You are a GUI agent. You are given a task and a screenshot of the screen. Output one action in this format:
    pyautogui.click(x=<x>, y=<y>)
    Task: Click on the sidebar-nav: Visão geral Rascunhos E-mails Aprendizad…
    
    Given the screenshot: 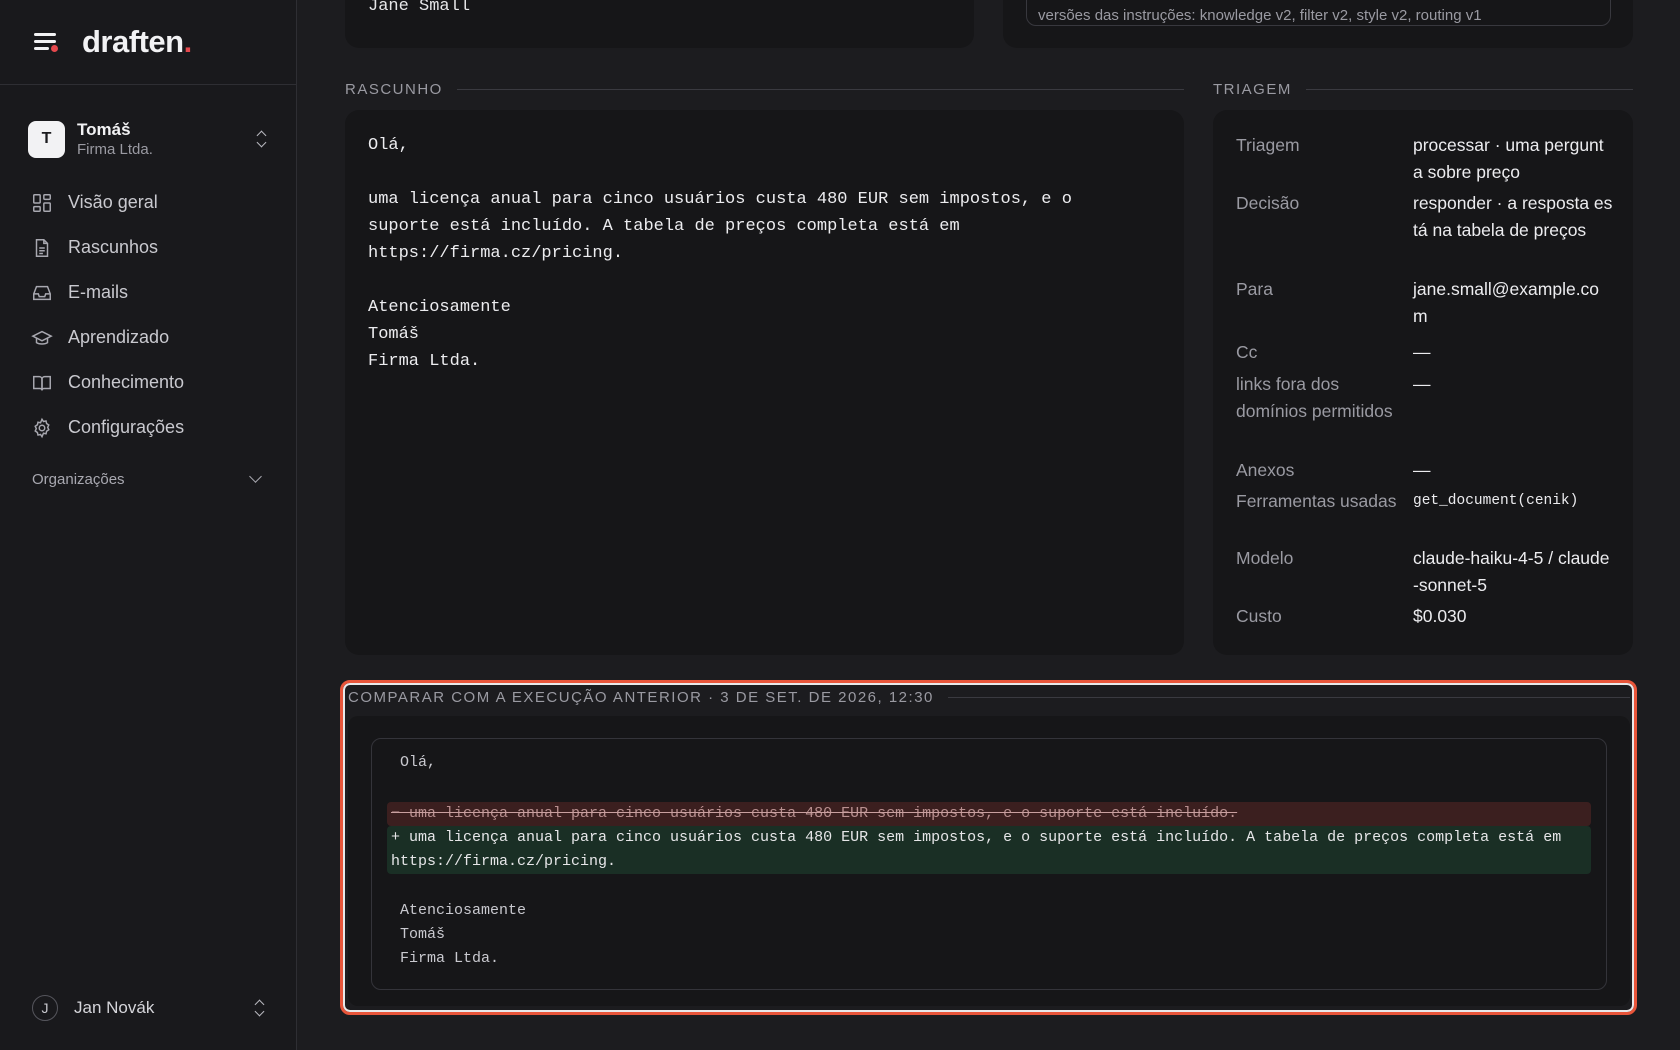 What is the action you would take?
    pyautogui.click(x=150, y=315)
    